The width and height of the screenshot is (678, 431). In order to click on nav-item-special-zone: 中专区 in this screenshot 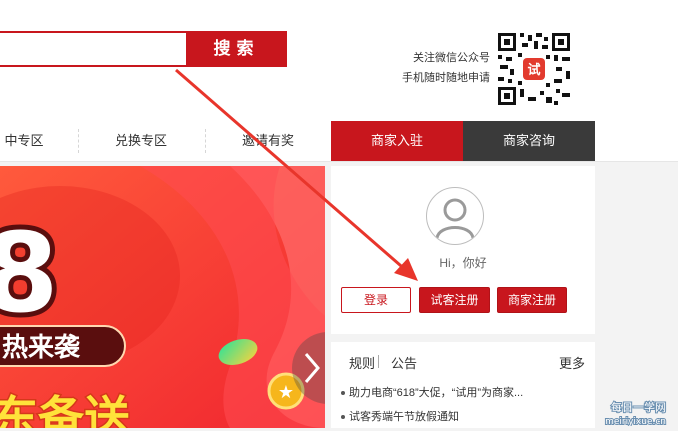, I will do `click(24, 141)`.